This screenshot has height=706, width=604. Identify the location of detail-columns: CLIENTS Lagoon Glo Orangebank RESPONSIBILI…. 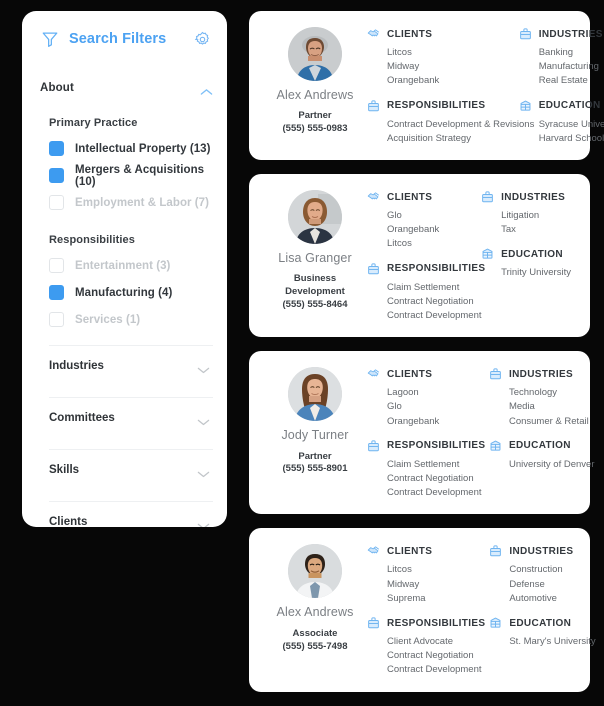
(484, 432).